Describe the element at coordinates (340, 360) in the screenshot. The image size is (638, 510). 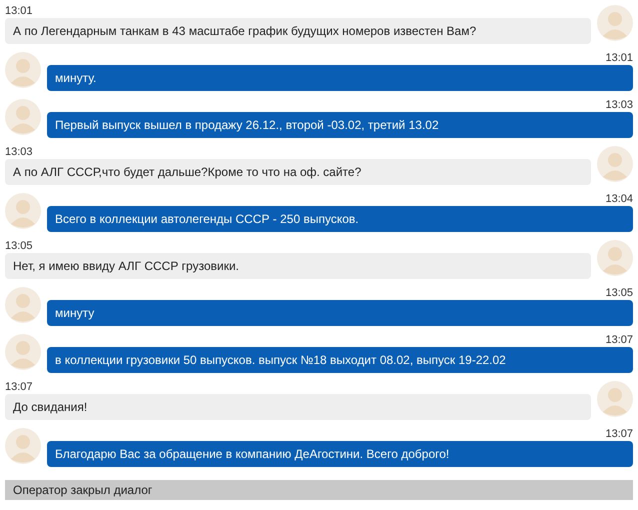
I see `message-bubble: в коллекции грузовики 50 выпусков. выпуск №18 выходит 08.02, выпуск 19-22.02` at that location.